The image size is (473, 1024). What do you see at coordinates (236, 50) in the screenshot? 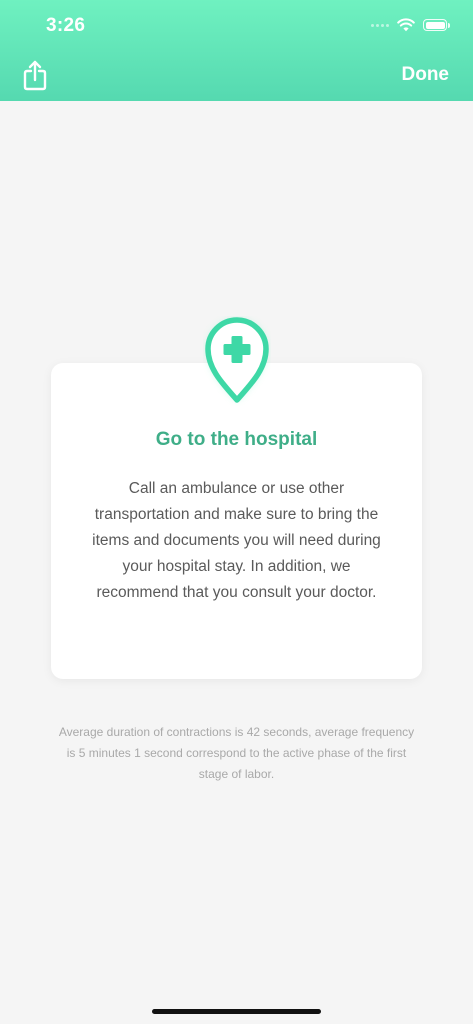
I see `top-bar: 3:26 Done` at bounding box center [236, 50].